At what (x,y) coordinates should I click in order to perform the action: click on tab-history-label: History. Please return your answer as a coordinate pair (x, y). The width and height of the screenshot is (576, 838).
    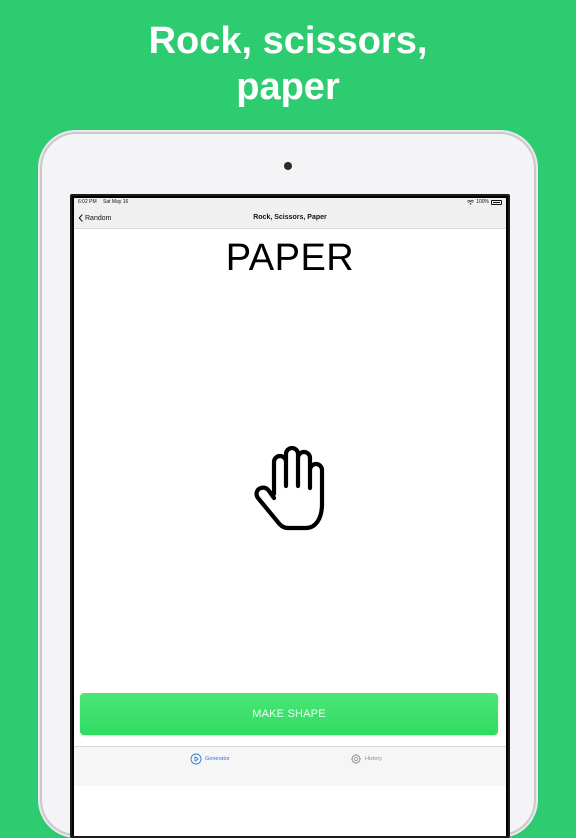
    Looking at the image, I should click on (374, 759).